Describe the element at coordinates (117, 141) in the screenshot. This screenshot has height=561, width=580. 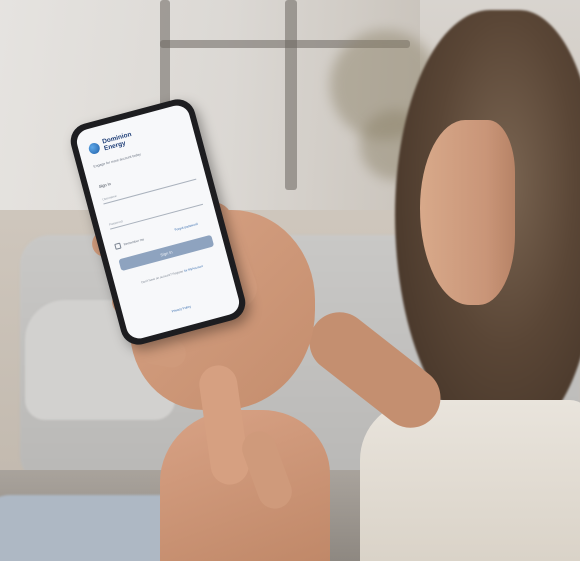
I see `logo-text: Dominion Energy` at that location.